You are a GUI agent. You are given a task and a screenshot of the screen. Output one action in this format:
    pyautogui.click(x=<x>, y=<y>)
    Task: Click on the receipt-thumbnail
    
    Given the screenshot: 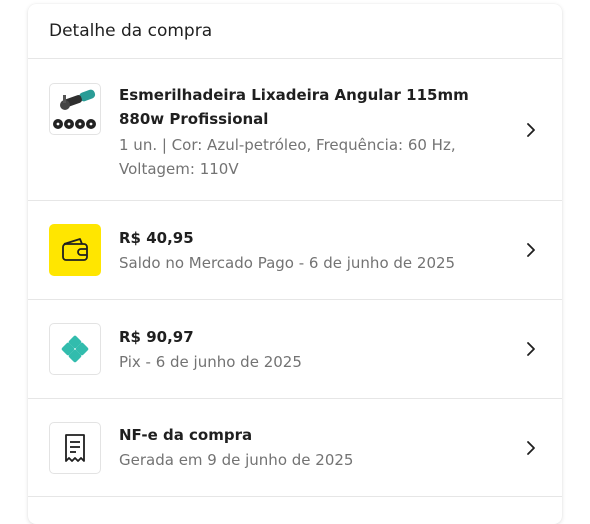 What is the action you would take?
    pyautogui.click(x=75, y=447)
    